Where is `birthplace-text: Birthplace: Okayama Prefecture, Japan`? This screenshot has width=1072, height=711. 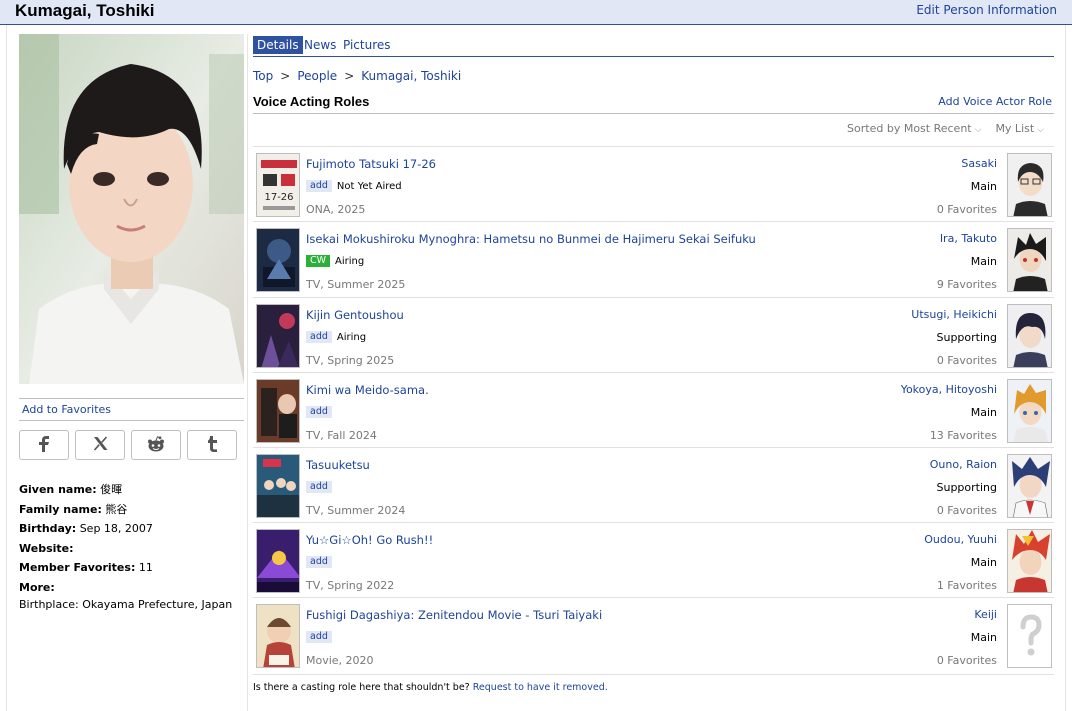 birthplace-text: Birthplace: Okayama Prefecture, Japan is located at coordinates (126, 604).